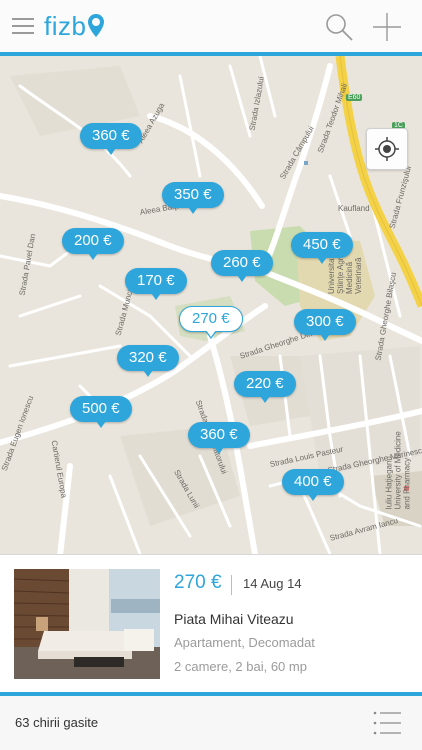 Image resolution: width=422 pixels, height=750 pixels. I want to click on apartment-photo, so click(87, 624).